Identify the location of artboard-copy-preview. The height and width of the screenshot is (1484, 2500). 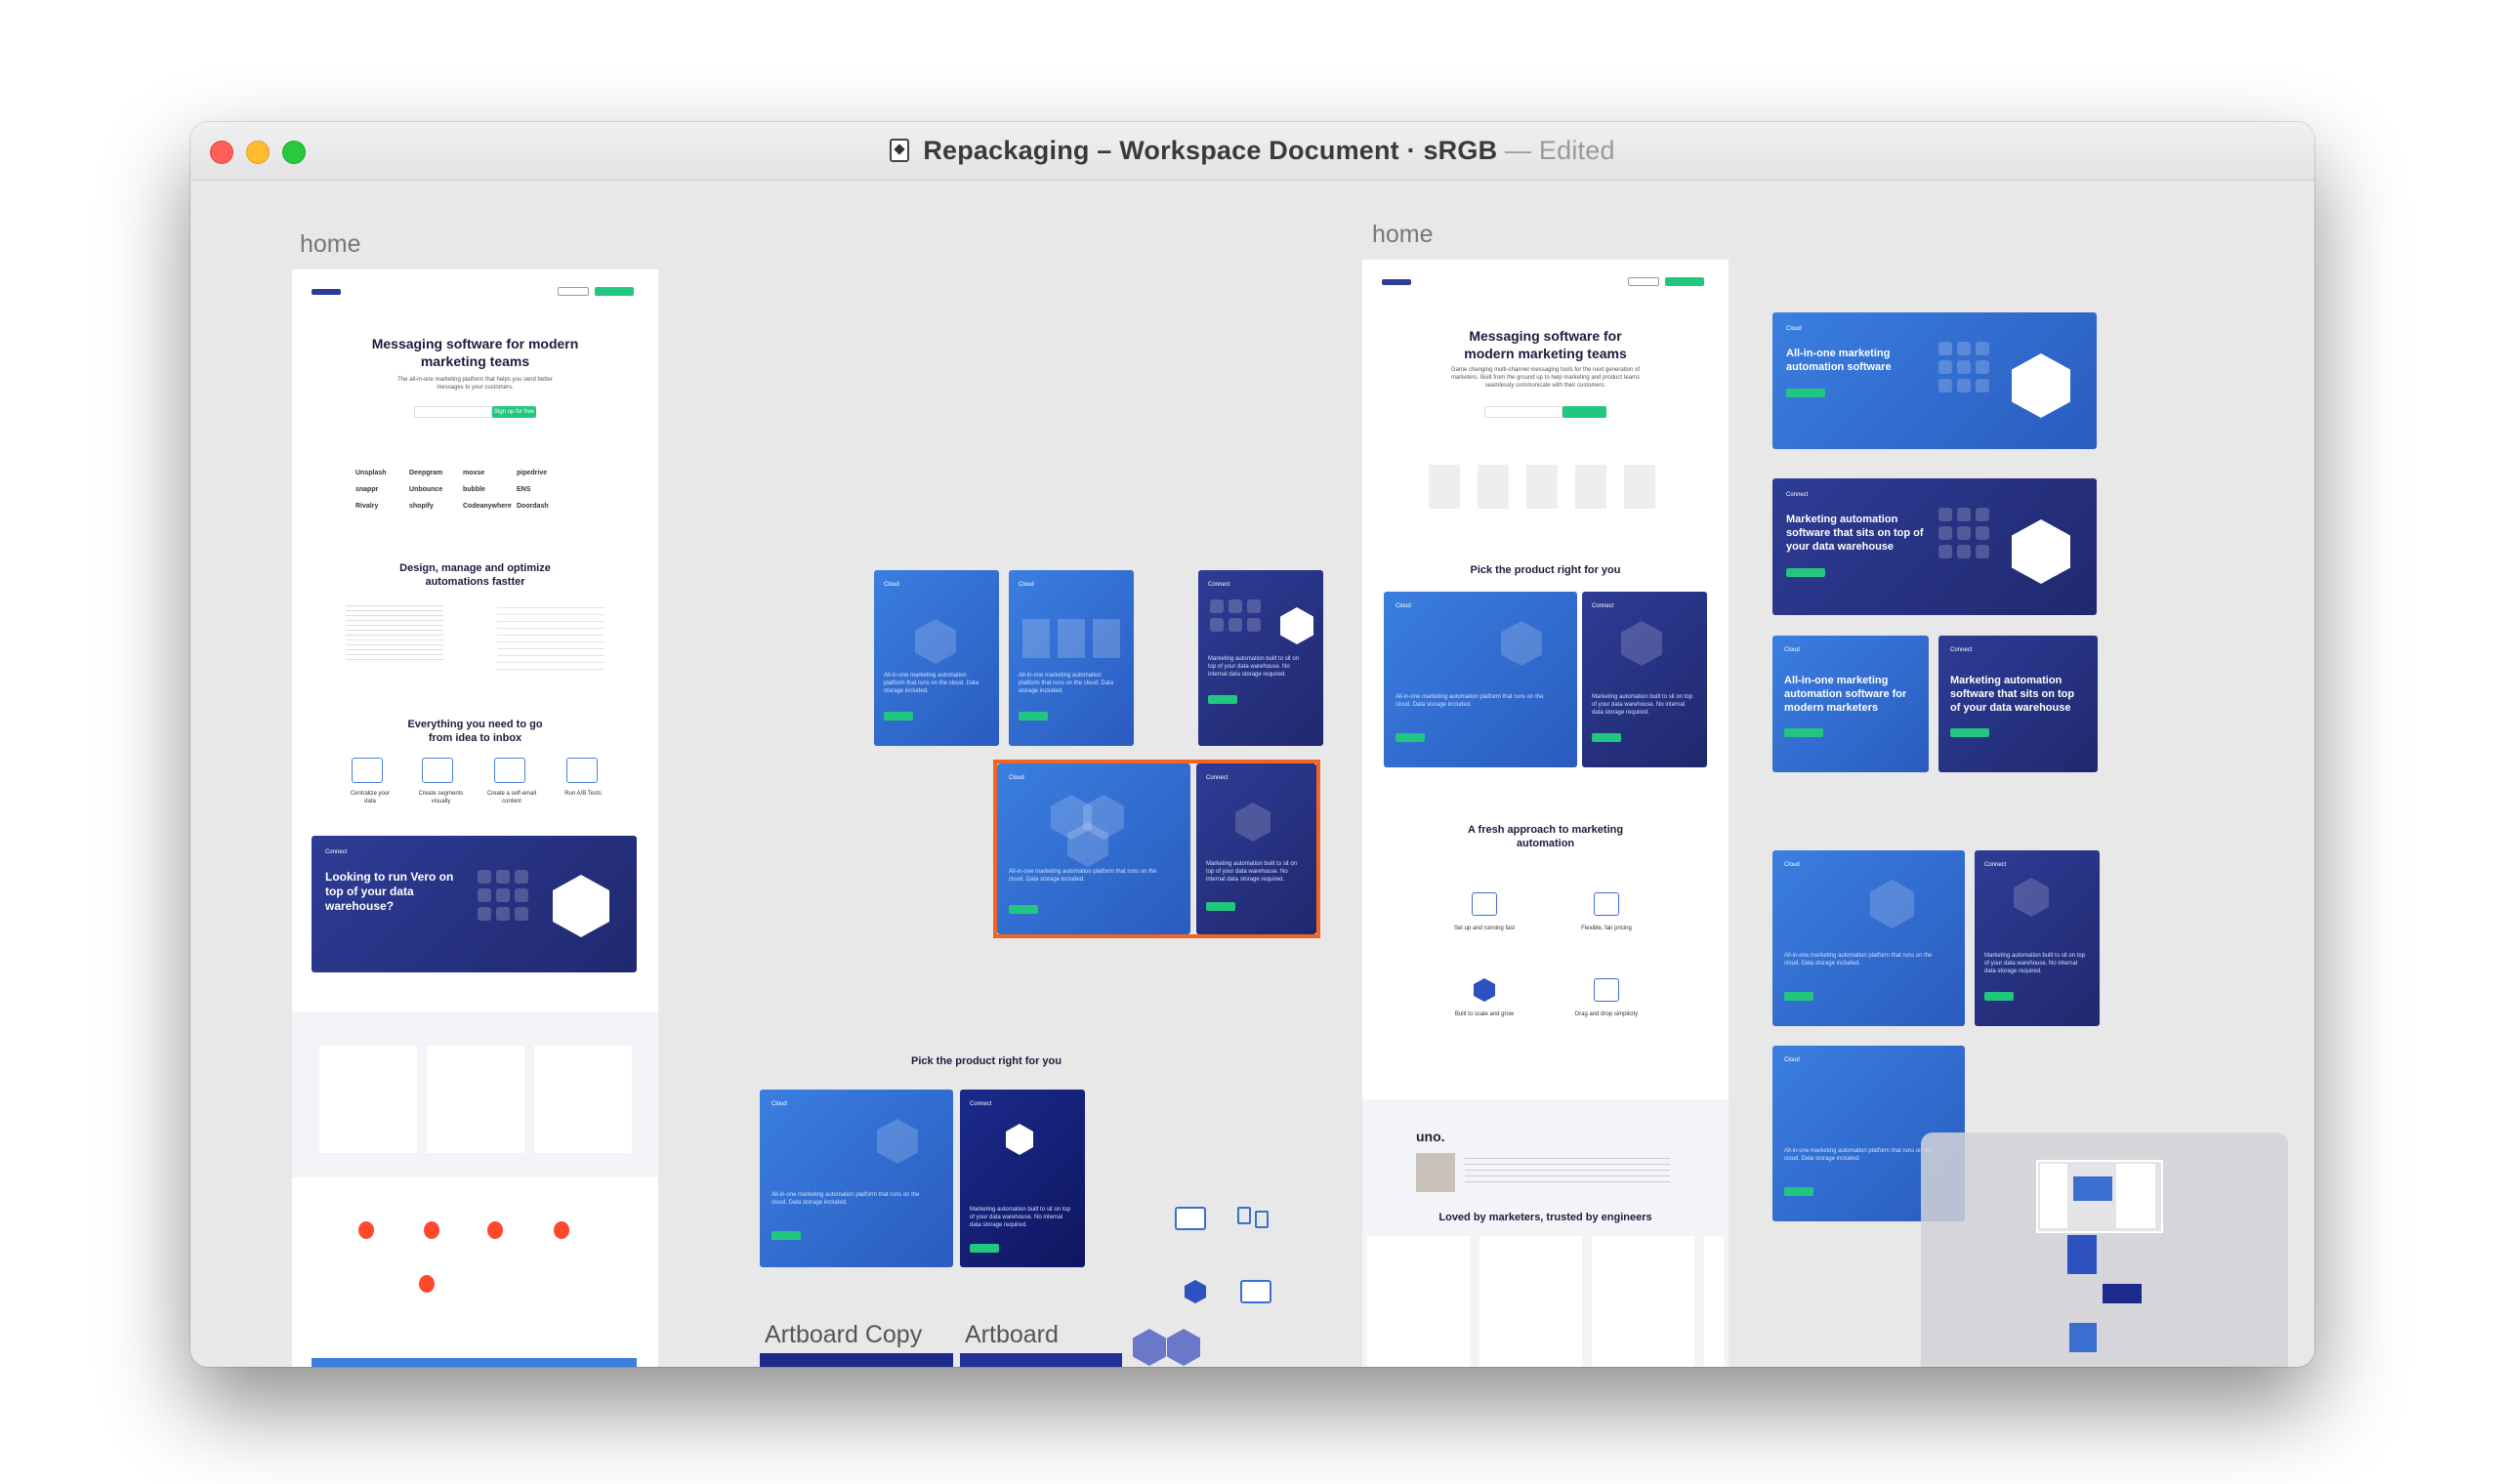
(856, 1360).